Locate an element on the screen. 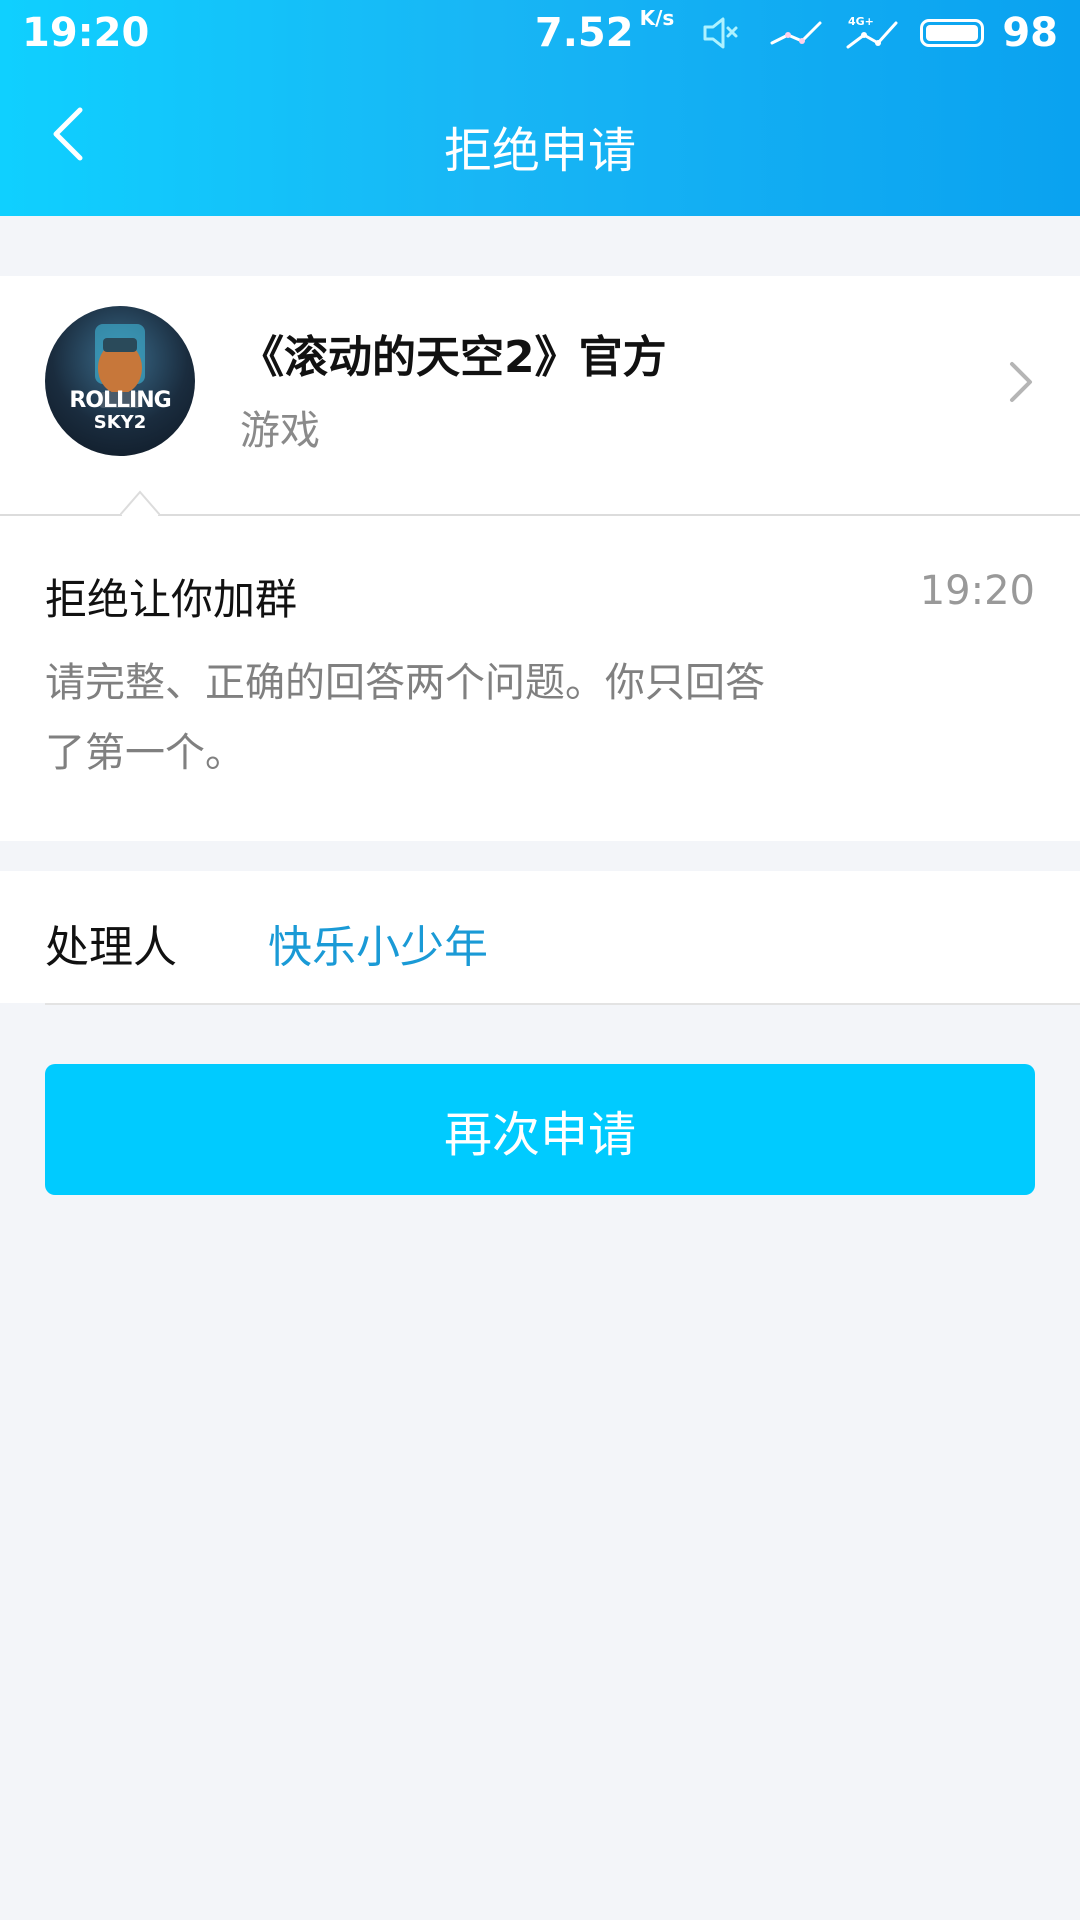 The height and width of the screenshot is (1920, 1080). signal-1-icon is located at coordinates (797, 33).